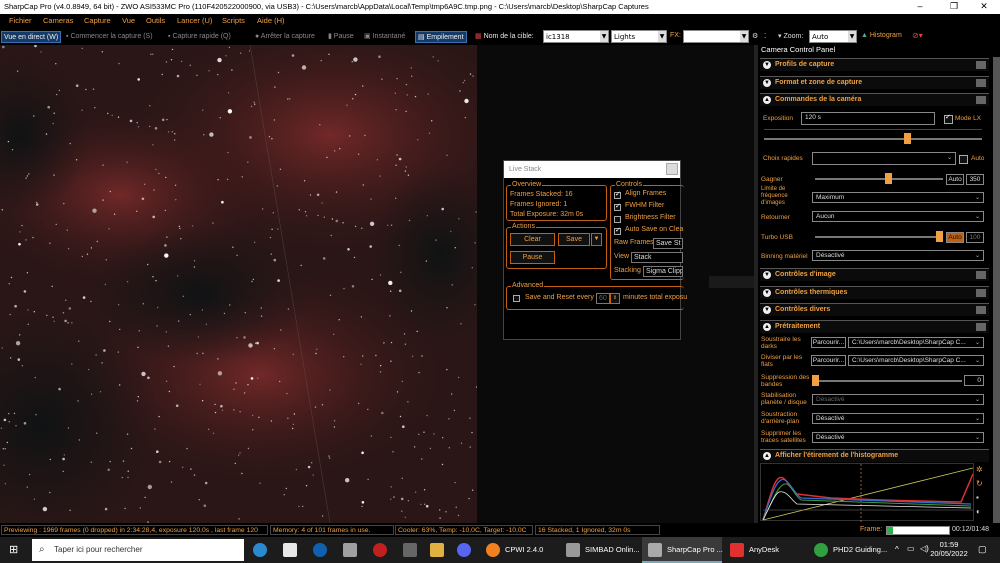  Describe the element at coordinates (574, 239) in the screenshot. I see `save-button: Save` at that location.